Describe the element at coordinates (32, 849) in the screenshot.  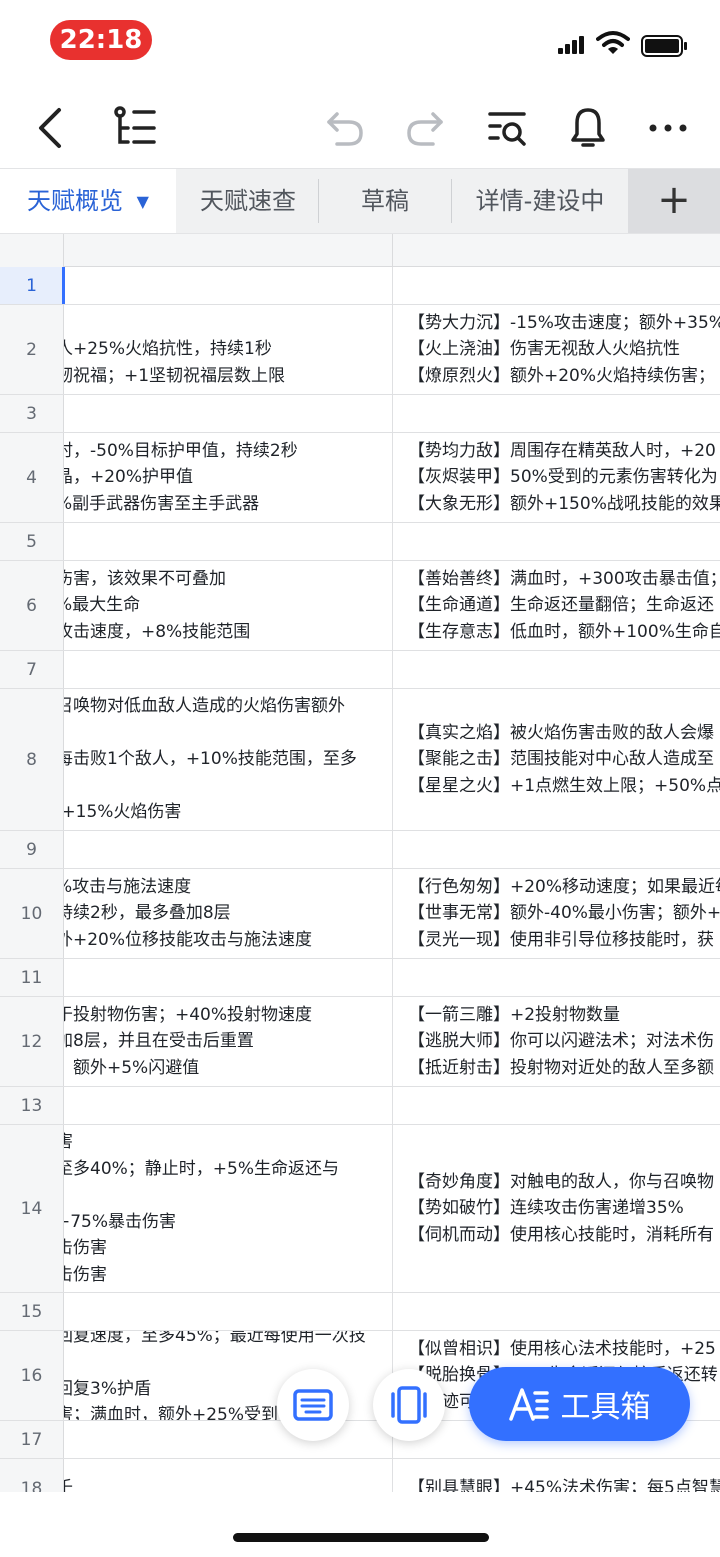
I see `row-number: 9` at that location.